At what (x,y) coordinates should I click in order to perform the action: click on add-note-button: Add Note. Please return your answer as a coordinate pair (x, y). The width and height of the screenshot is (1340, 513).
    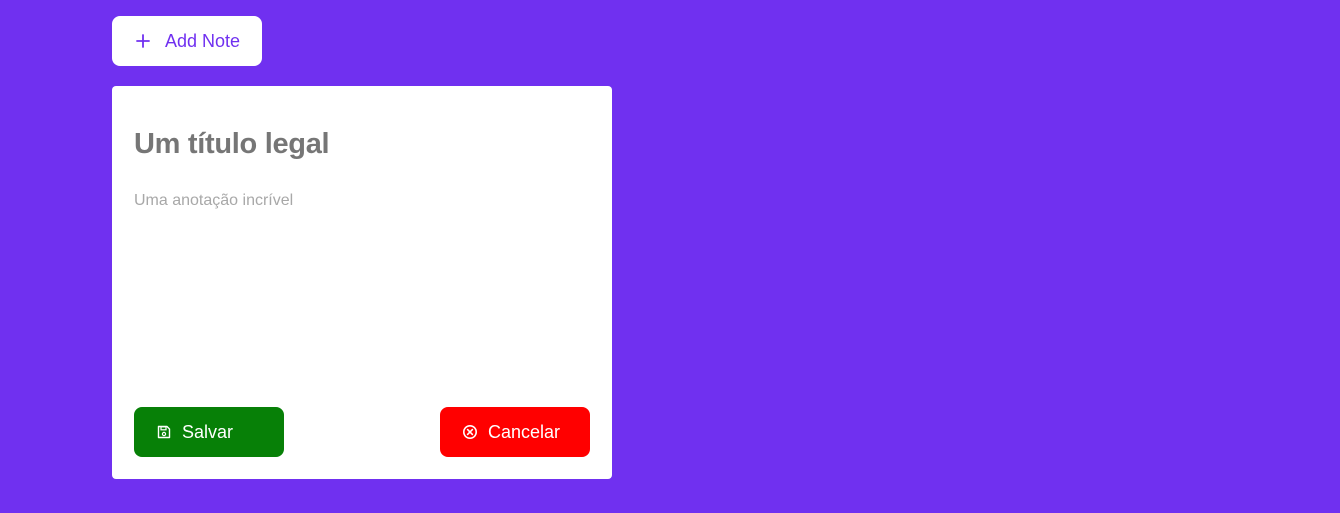
    Looking at the image, I should click on (187, 41).